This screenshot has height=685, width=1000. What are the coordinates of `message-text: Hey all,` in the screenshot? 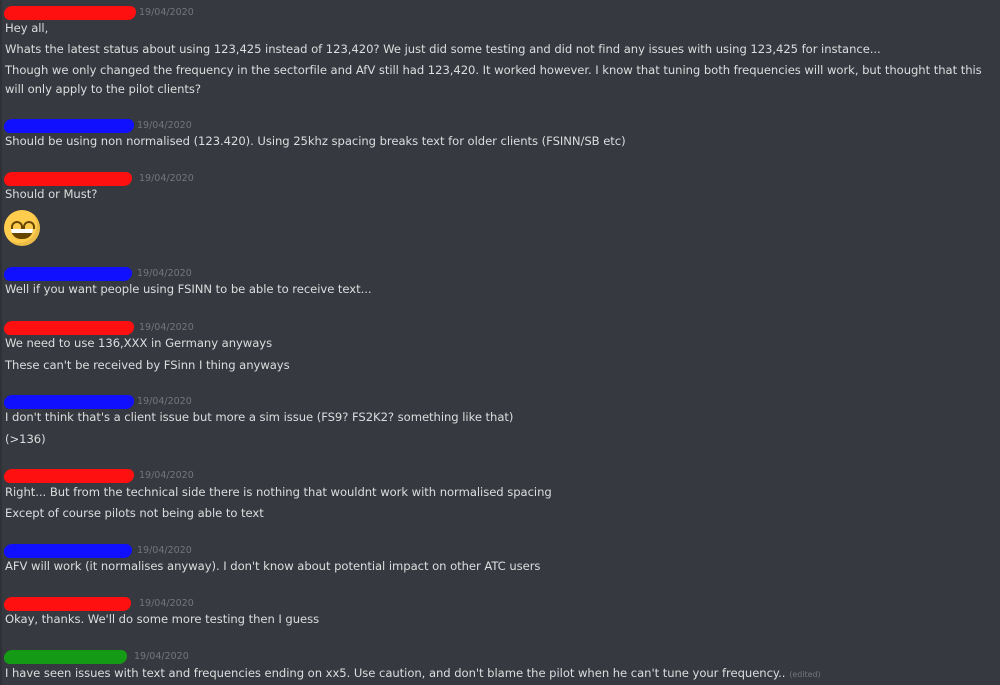 It's located at (27, 28).